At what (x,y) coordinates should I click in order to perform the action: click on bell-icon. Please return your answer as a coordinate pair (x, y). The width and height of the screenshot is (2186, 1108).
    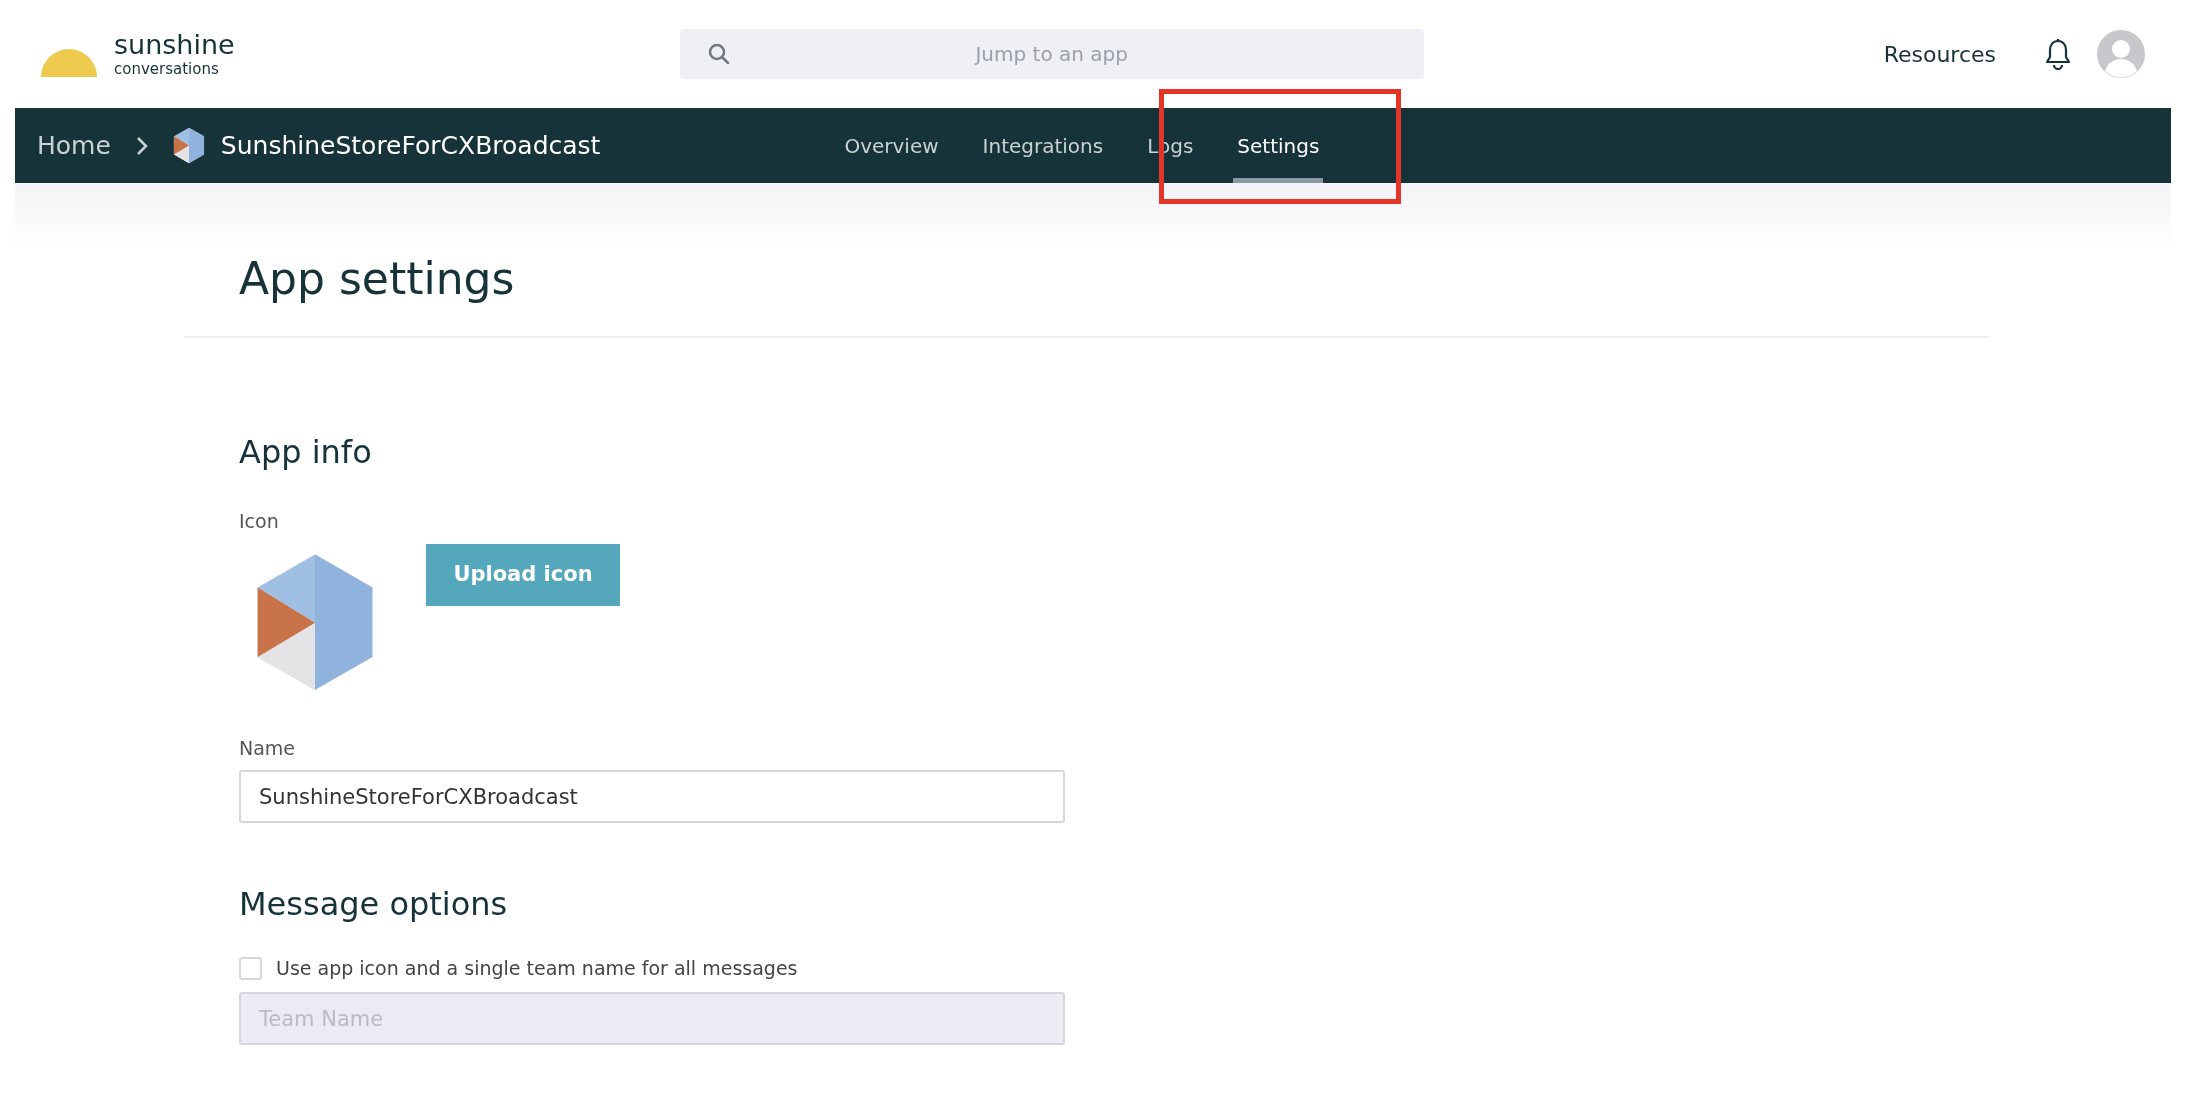
    Looking at the image, I should click on (2058, 54).